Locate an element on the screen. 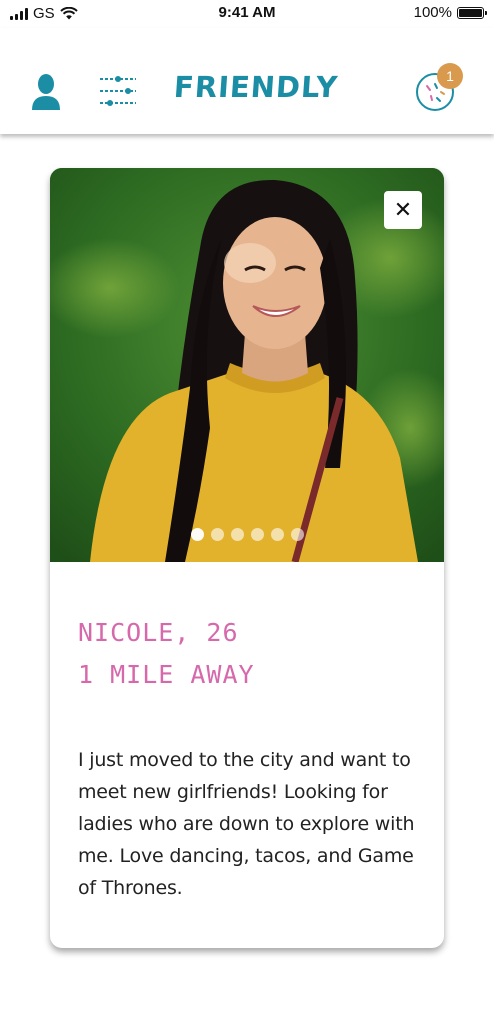  close-button: ✕ is located at coordinates (403, 210).